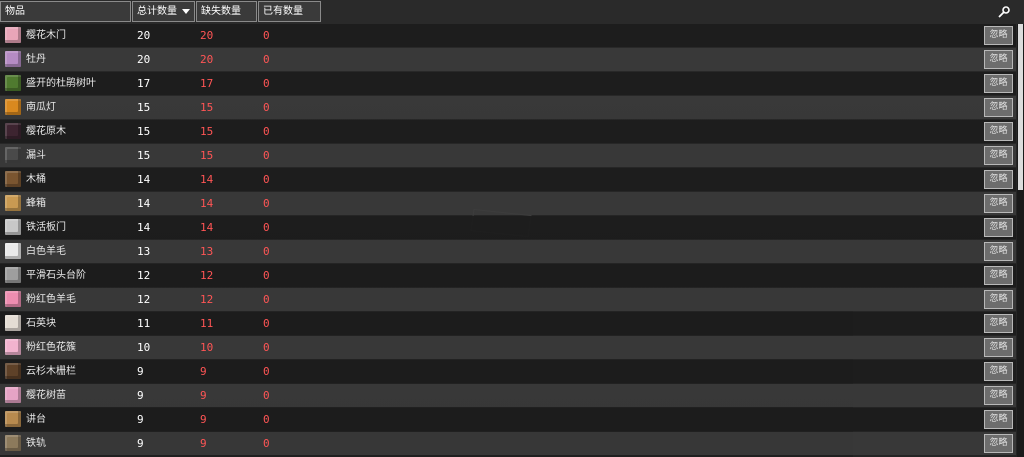  I want to click on hopper-icon, so click(13, 155).